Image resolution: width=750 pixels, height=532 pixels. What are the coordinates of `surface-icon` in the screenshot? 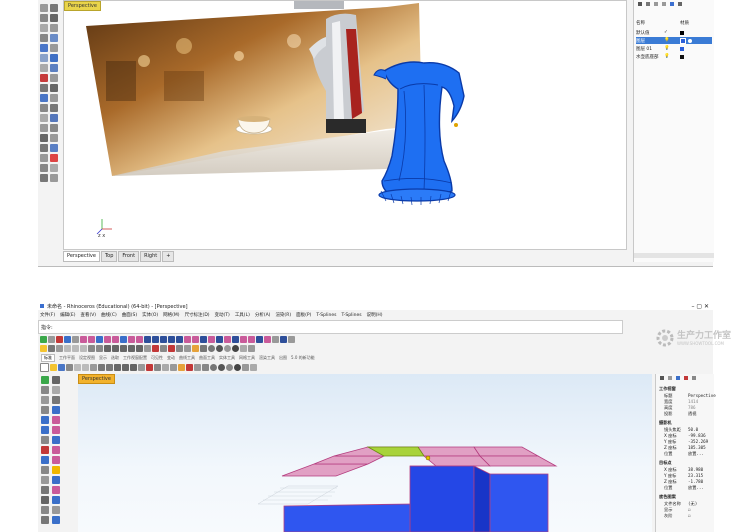 It's located at (67, 339).